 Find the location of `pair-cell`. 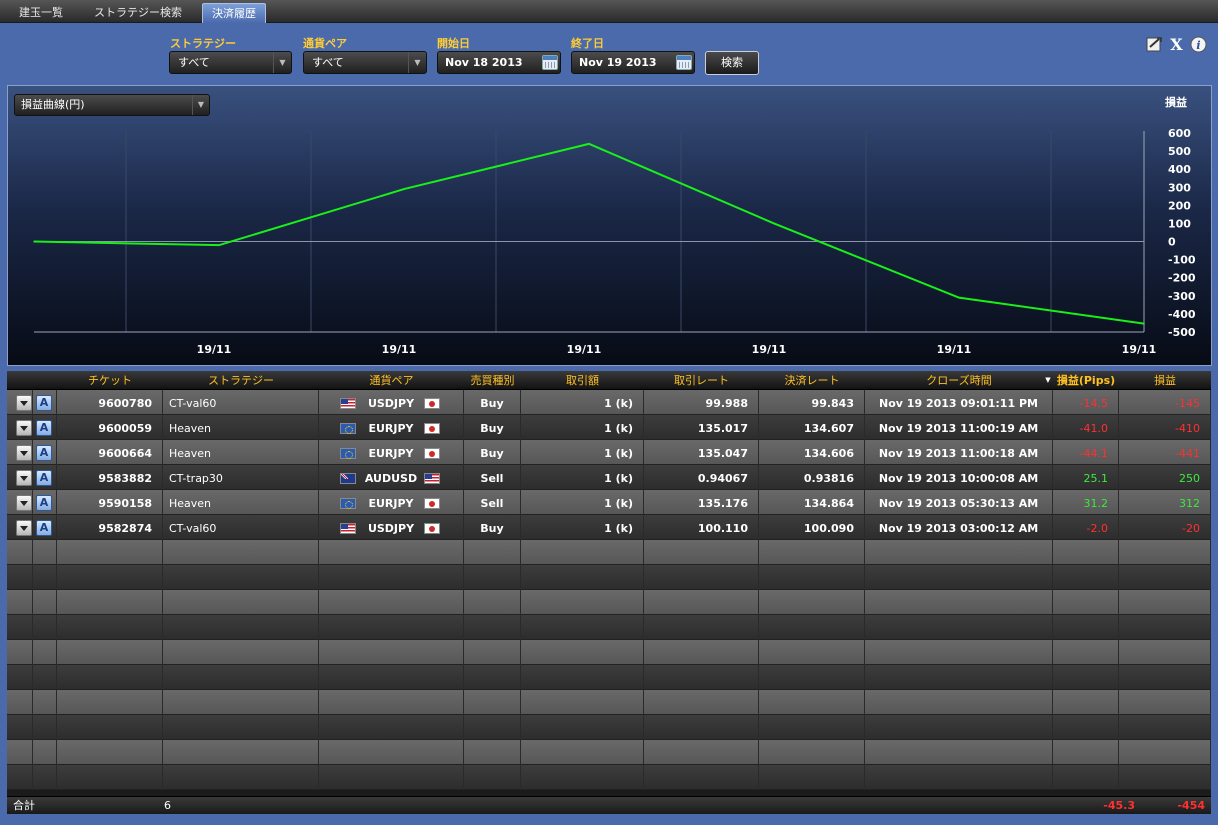

pair-cell is located at coordinates (391, 552).